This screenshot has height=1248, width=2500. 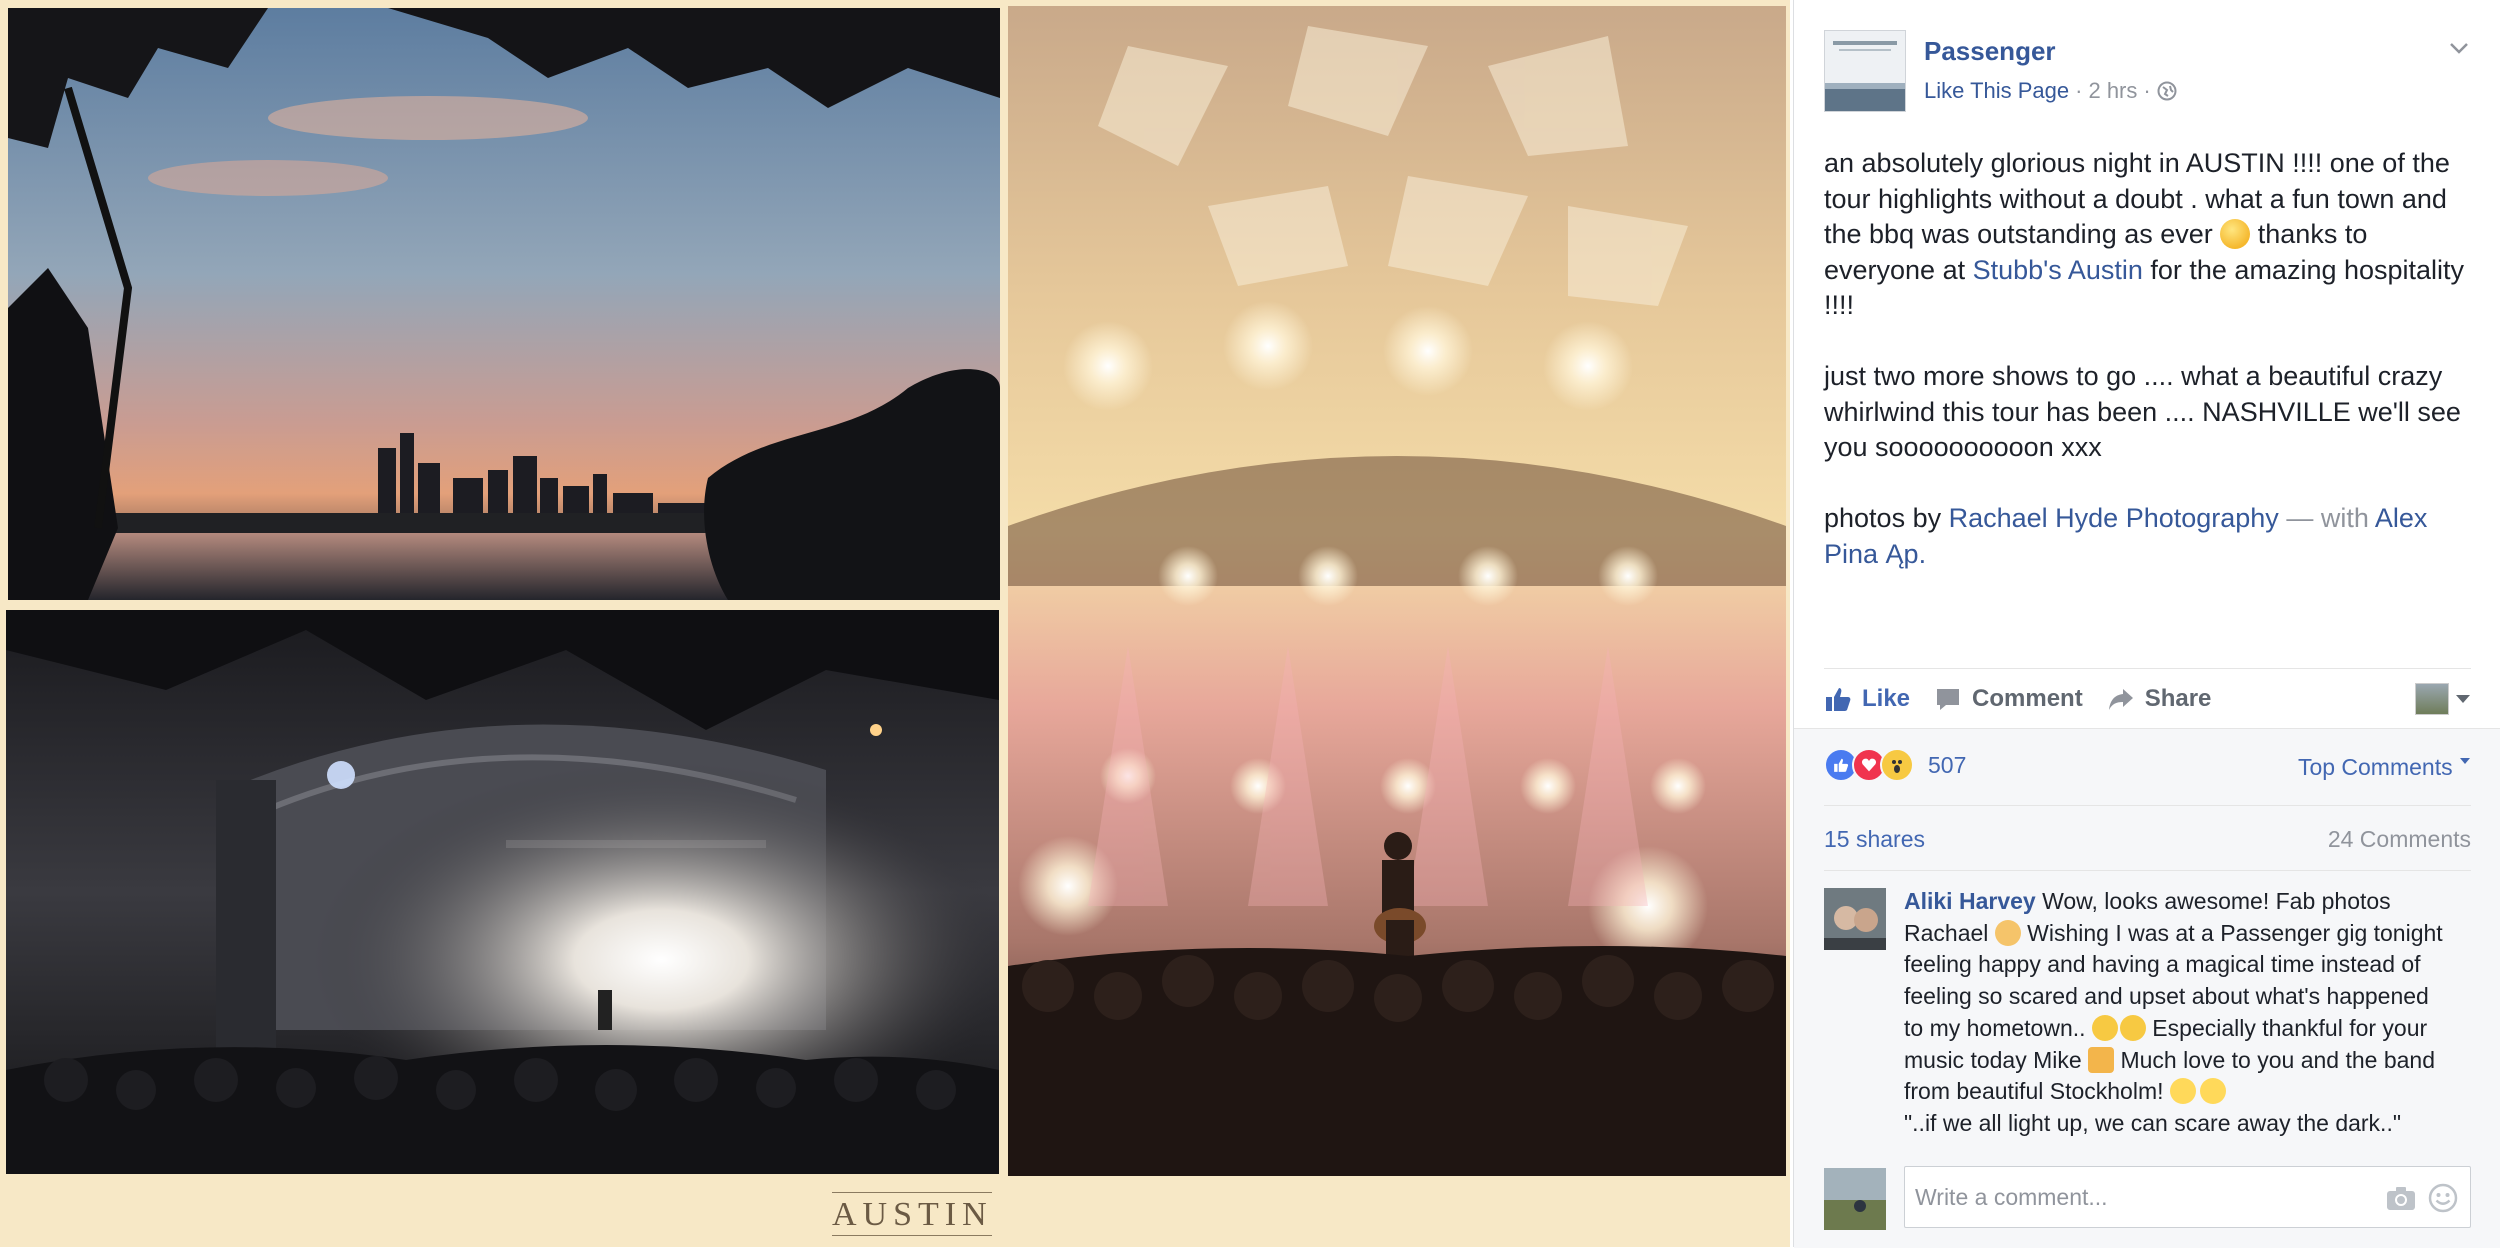 What do you see at coordinates (1855, 919) in the screenshot?
I see `commenter-avatar` at bounding box center [1855, 919].